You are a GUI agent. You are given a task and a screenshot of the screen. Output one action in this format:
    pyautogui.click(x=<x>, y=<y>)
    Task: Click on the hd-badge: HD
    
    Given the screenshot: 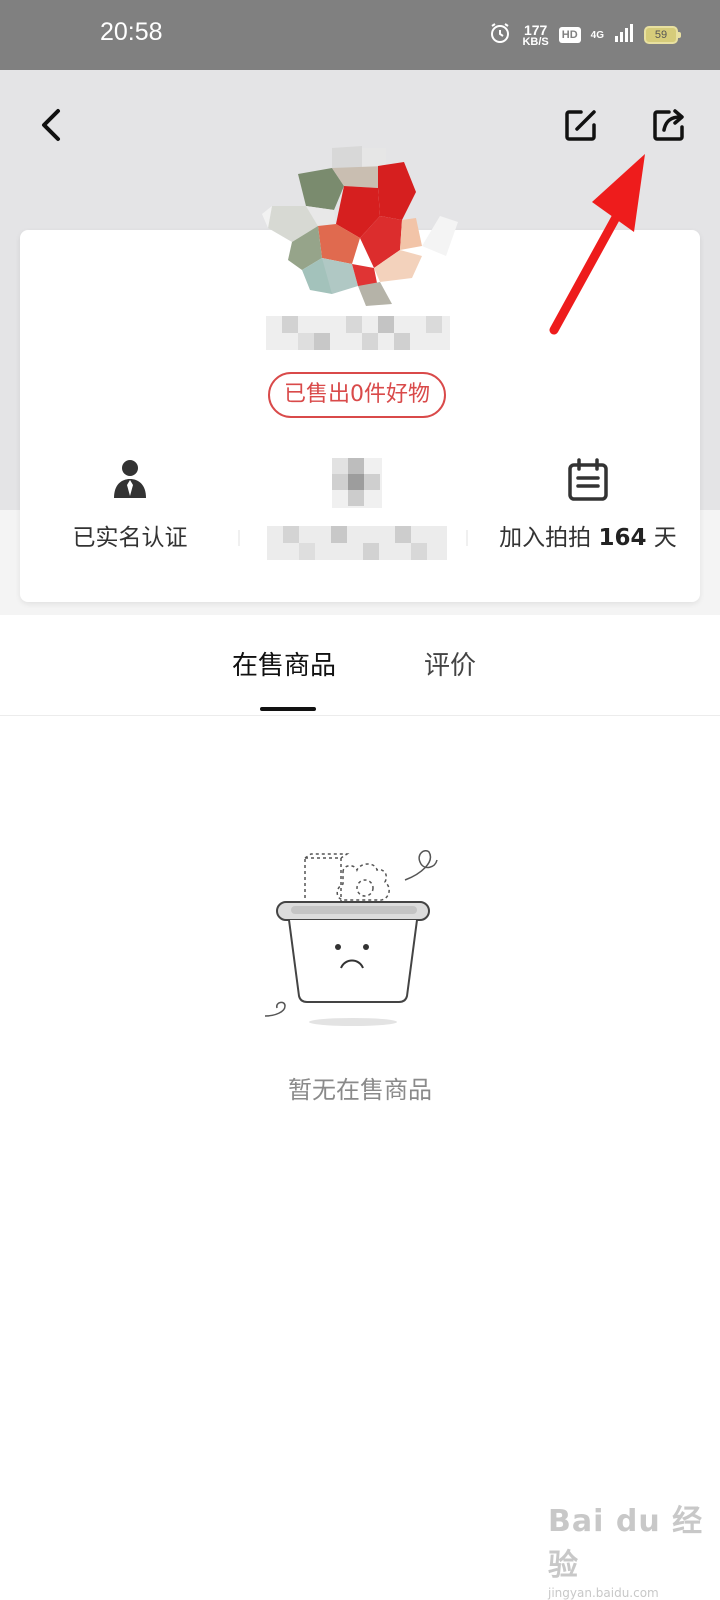 What is the action you would take?
    pyautogui.click(x=569, y=35)
    